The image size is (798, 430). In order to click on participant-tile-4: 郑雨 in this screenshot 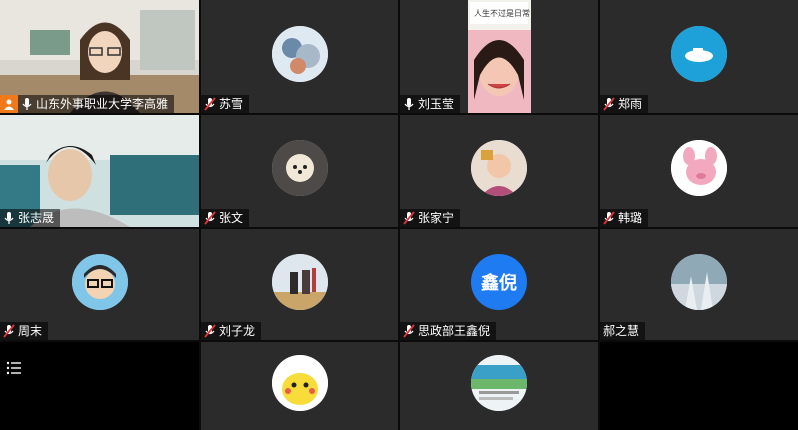, I will do `click(699, 56)`.